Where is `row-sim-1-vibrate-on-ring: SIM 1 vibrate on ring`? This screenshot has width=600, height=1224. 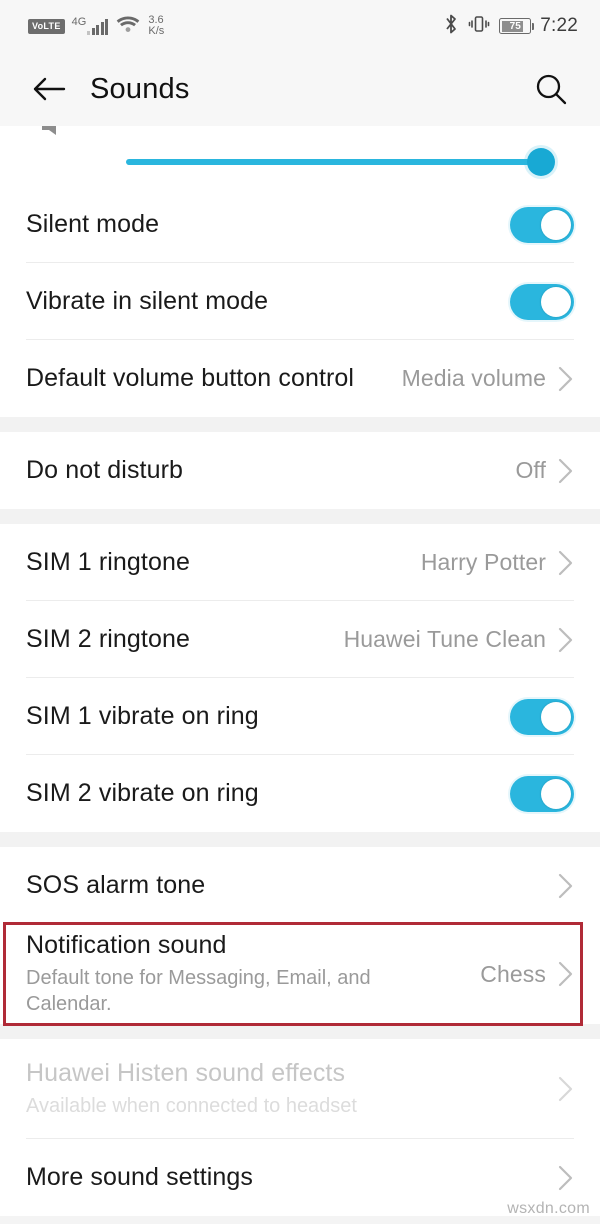
row-sim-1-vibrate-on-ring: SIM 1 vibrate on ring is located at coordinates (300, 716).